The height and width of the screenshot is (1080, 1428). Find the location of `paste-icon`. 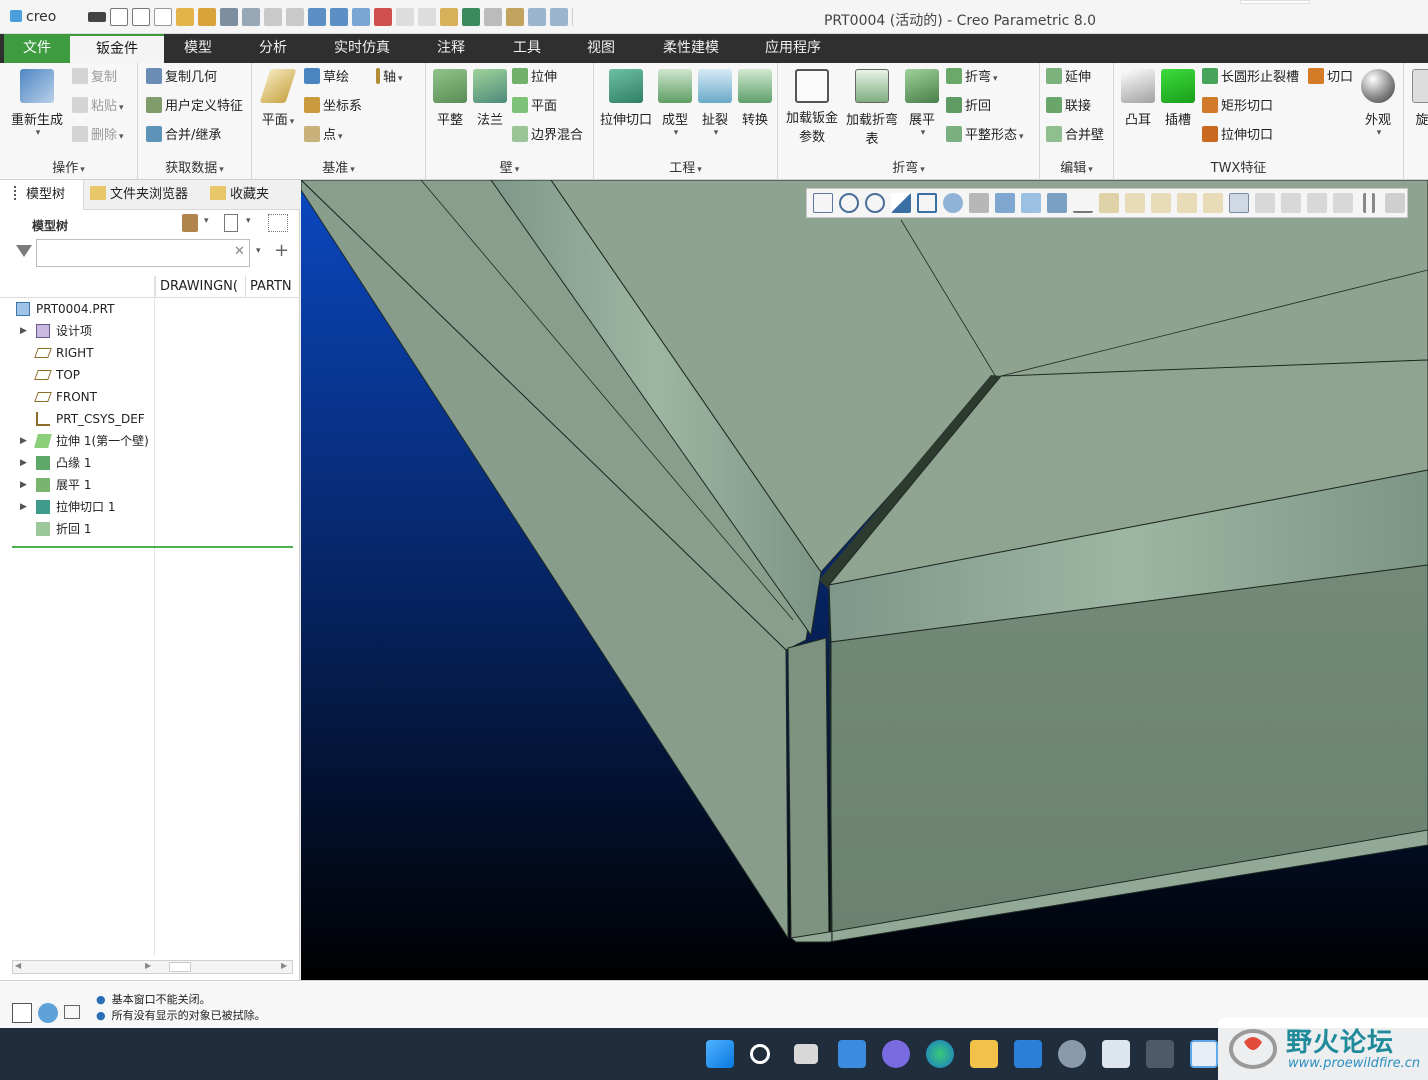

paste-icon is located at coordinates (427, 17).